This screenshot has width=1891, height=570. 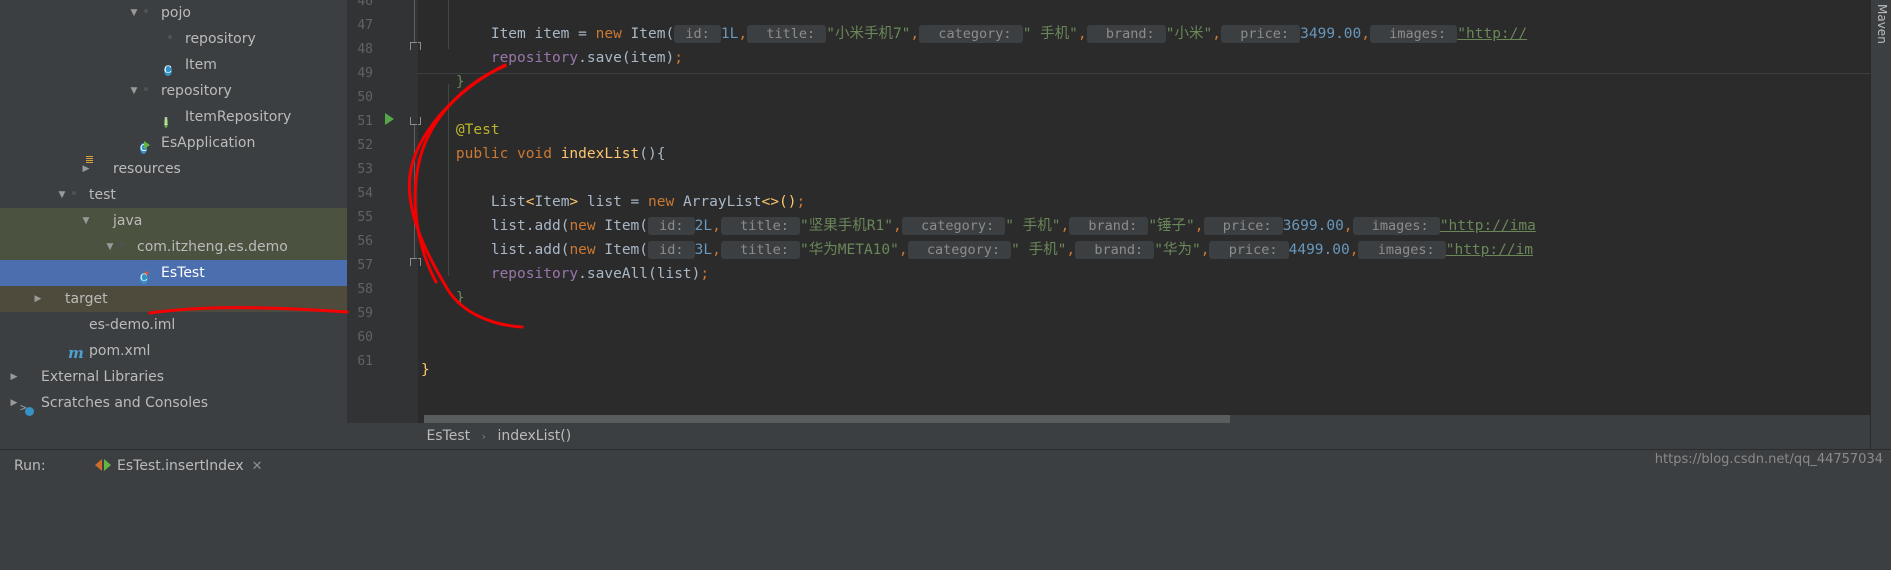 I want to click on tree-item-label: resources, so click(x=147, y=169).